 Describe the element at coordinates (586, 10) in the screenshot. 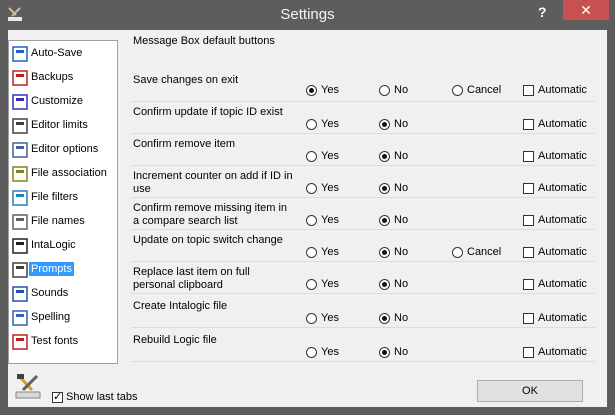

I see `close-button: ✕` at that location.